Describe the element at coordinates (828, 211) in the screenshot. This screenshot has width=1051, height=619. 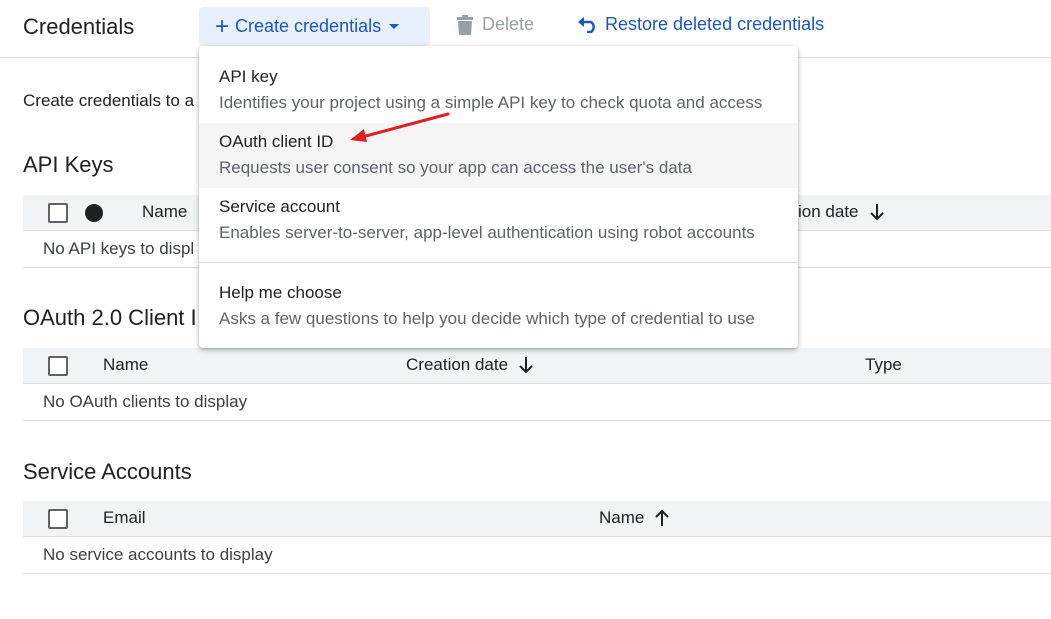
I see `column-label: ion date` at that location.